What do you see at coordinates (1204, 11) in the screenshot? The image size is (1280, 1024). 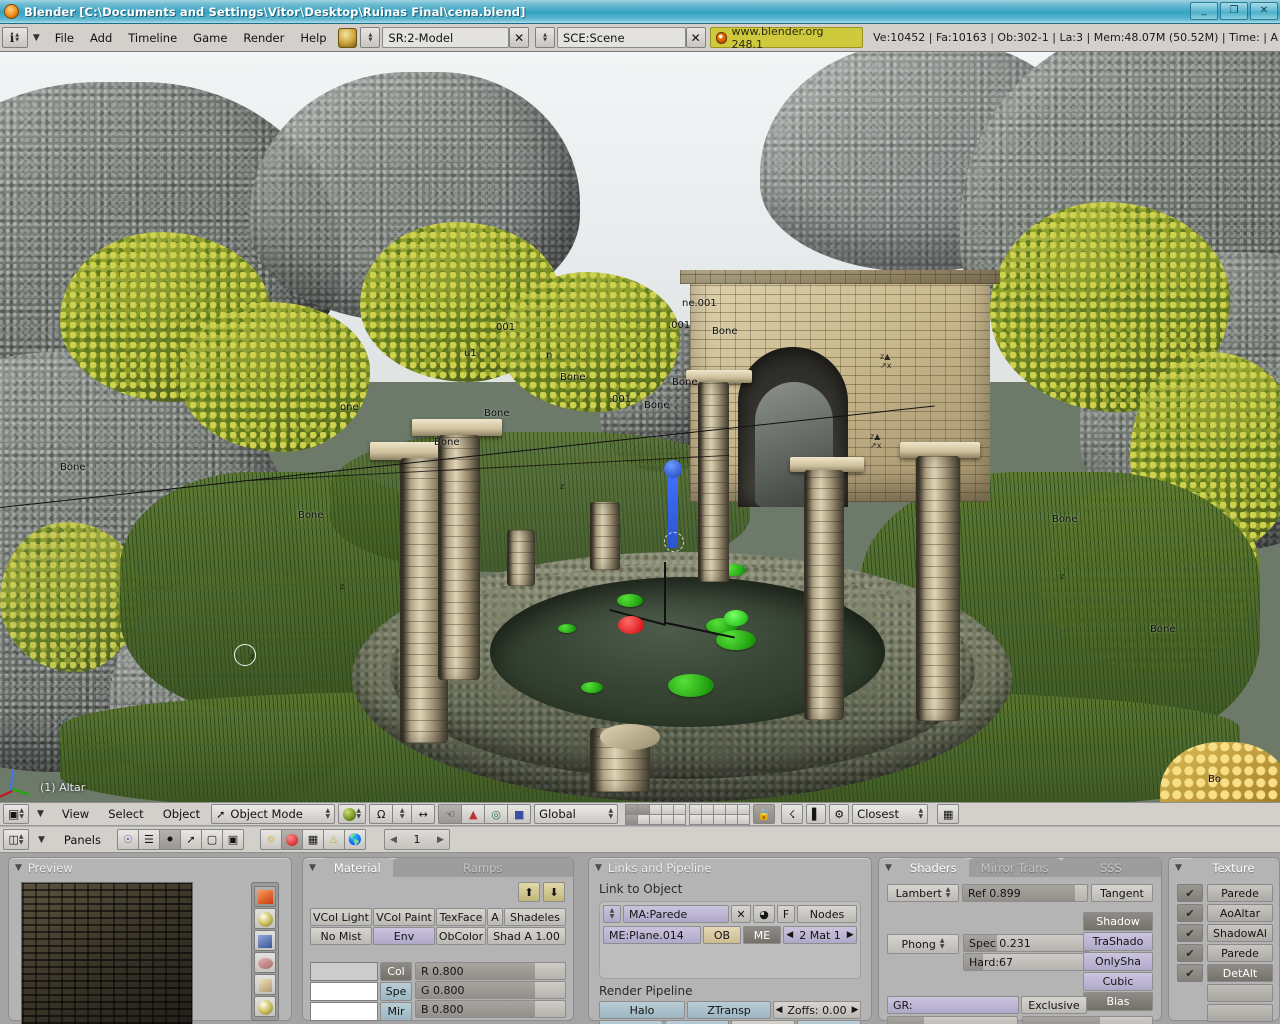 I see `minimize-button: _` at bounding box center [1204, 11].